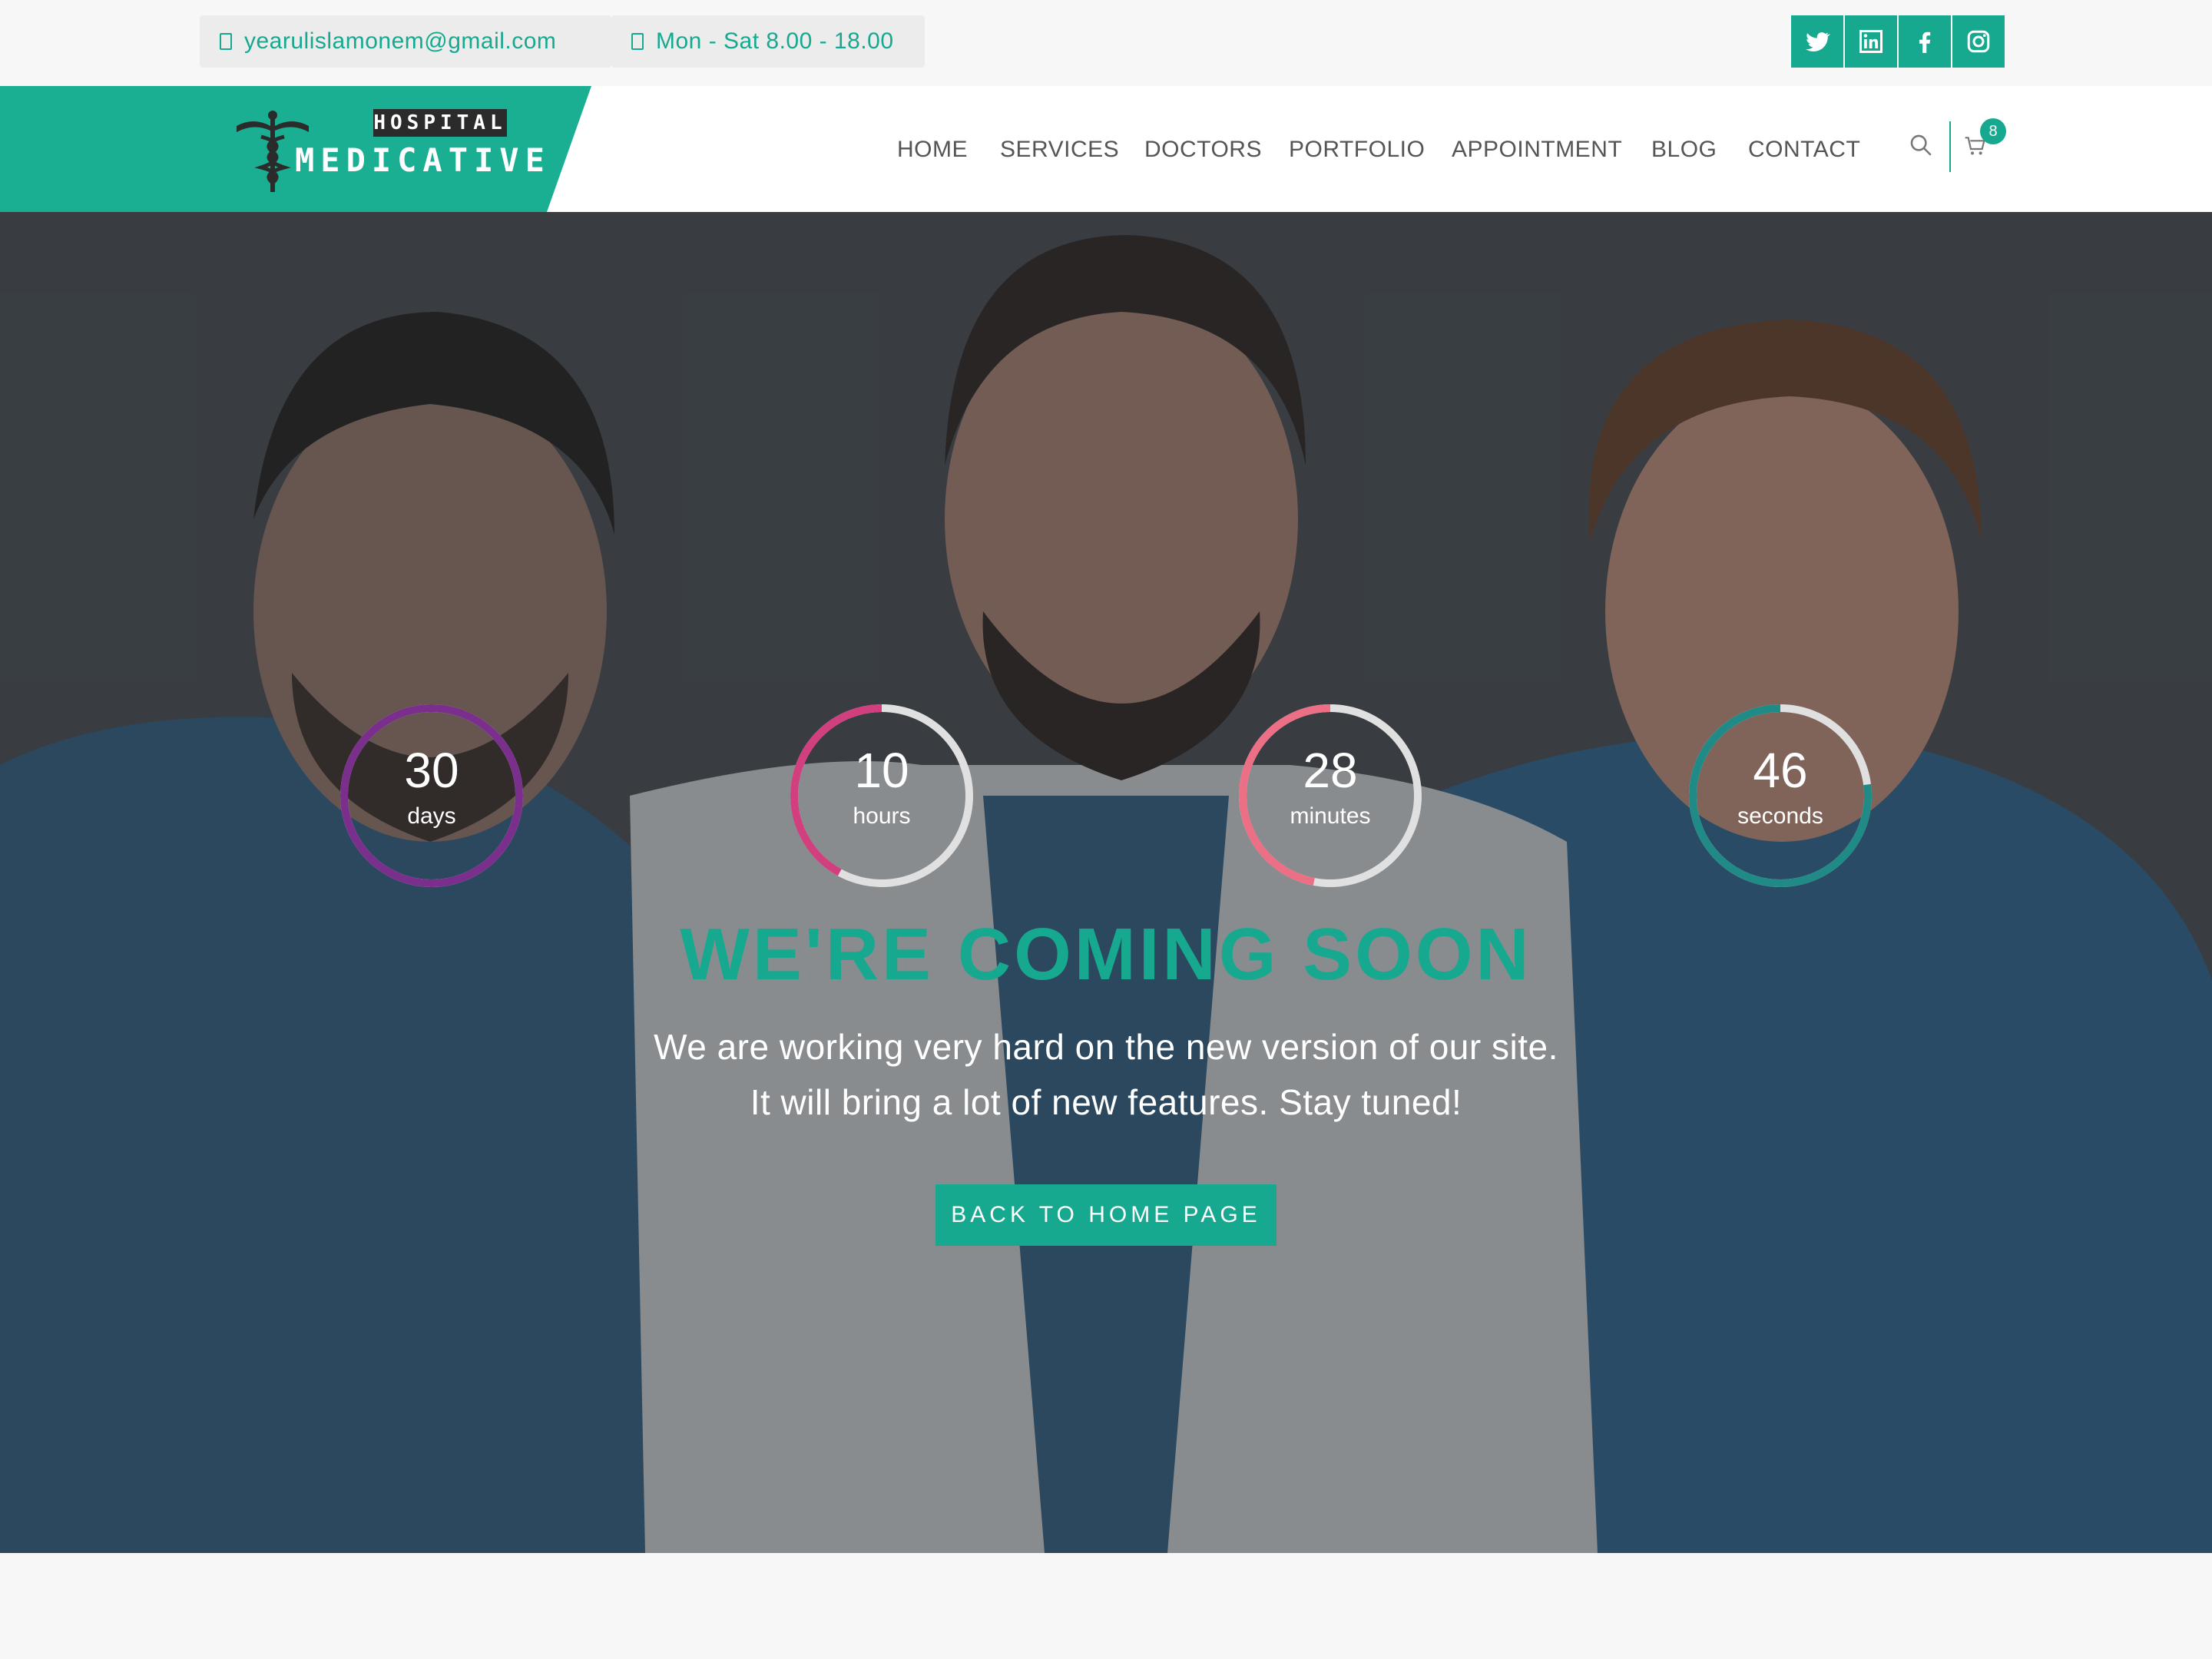  I want to click on twitter-button, so click(1817, 41).